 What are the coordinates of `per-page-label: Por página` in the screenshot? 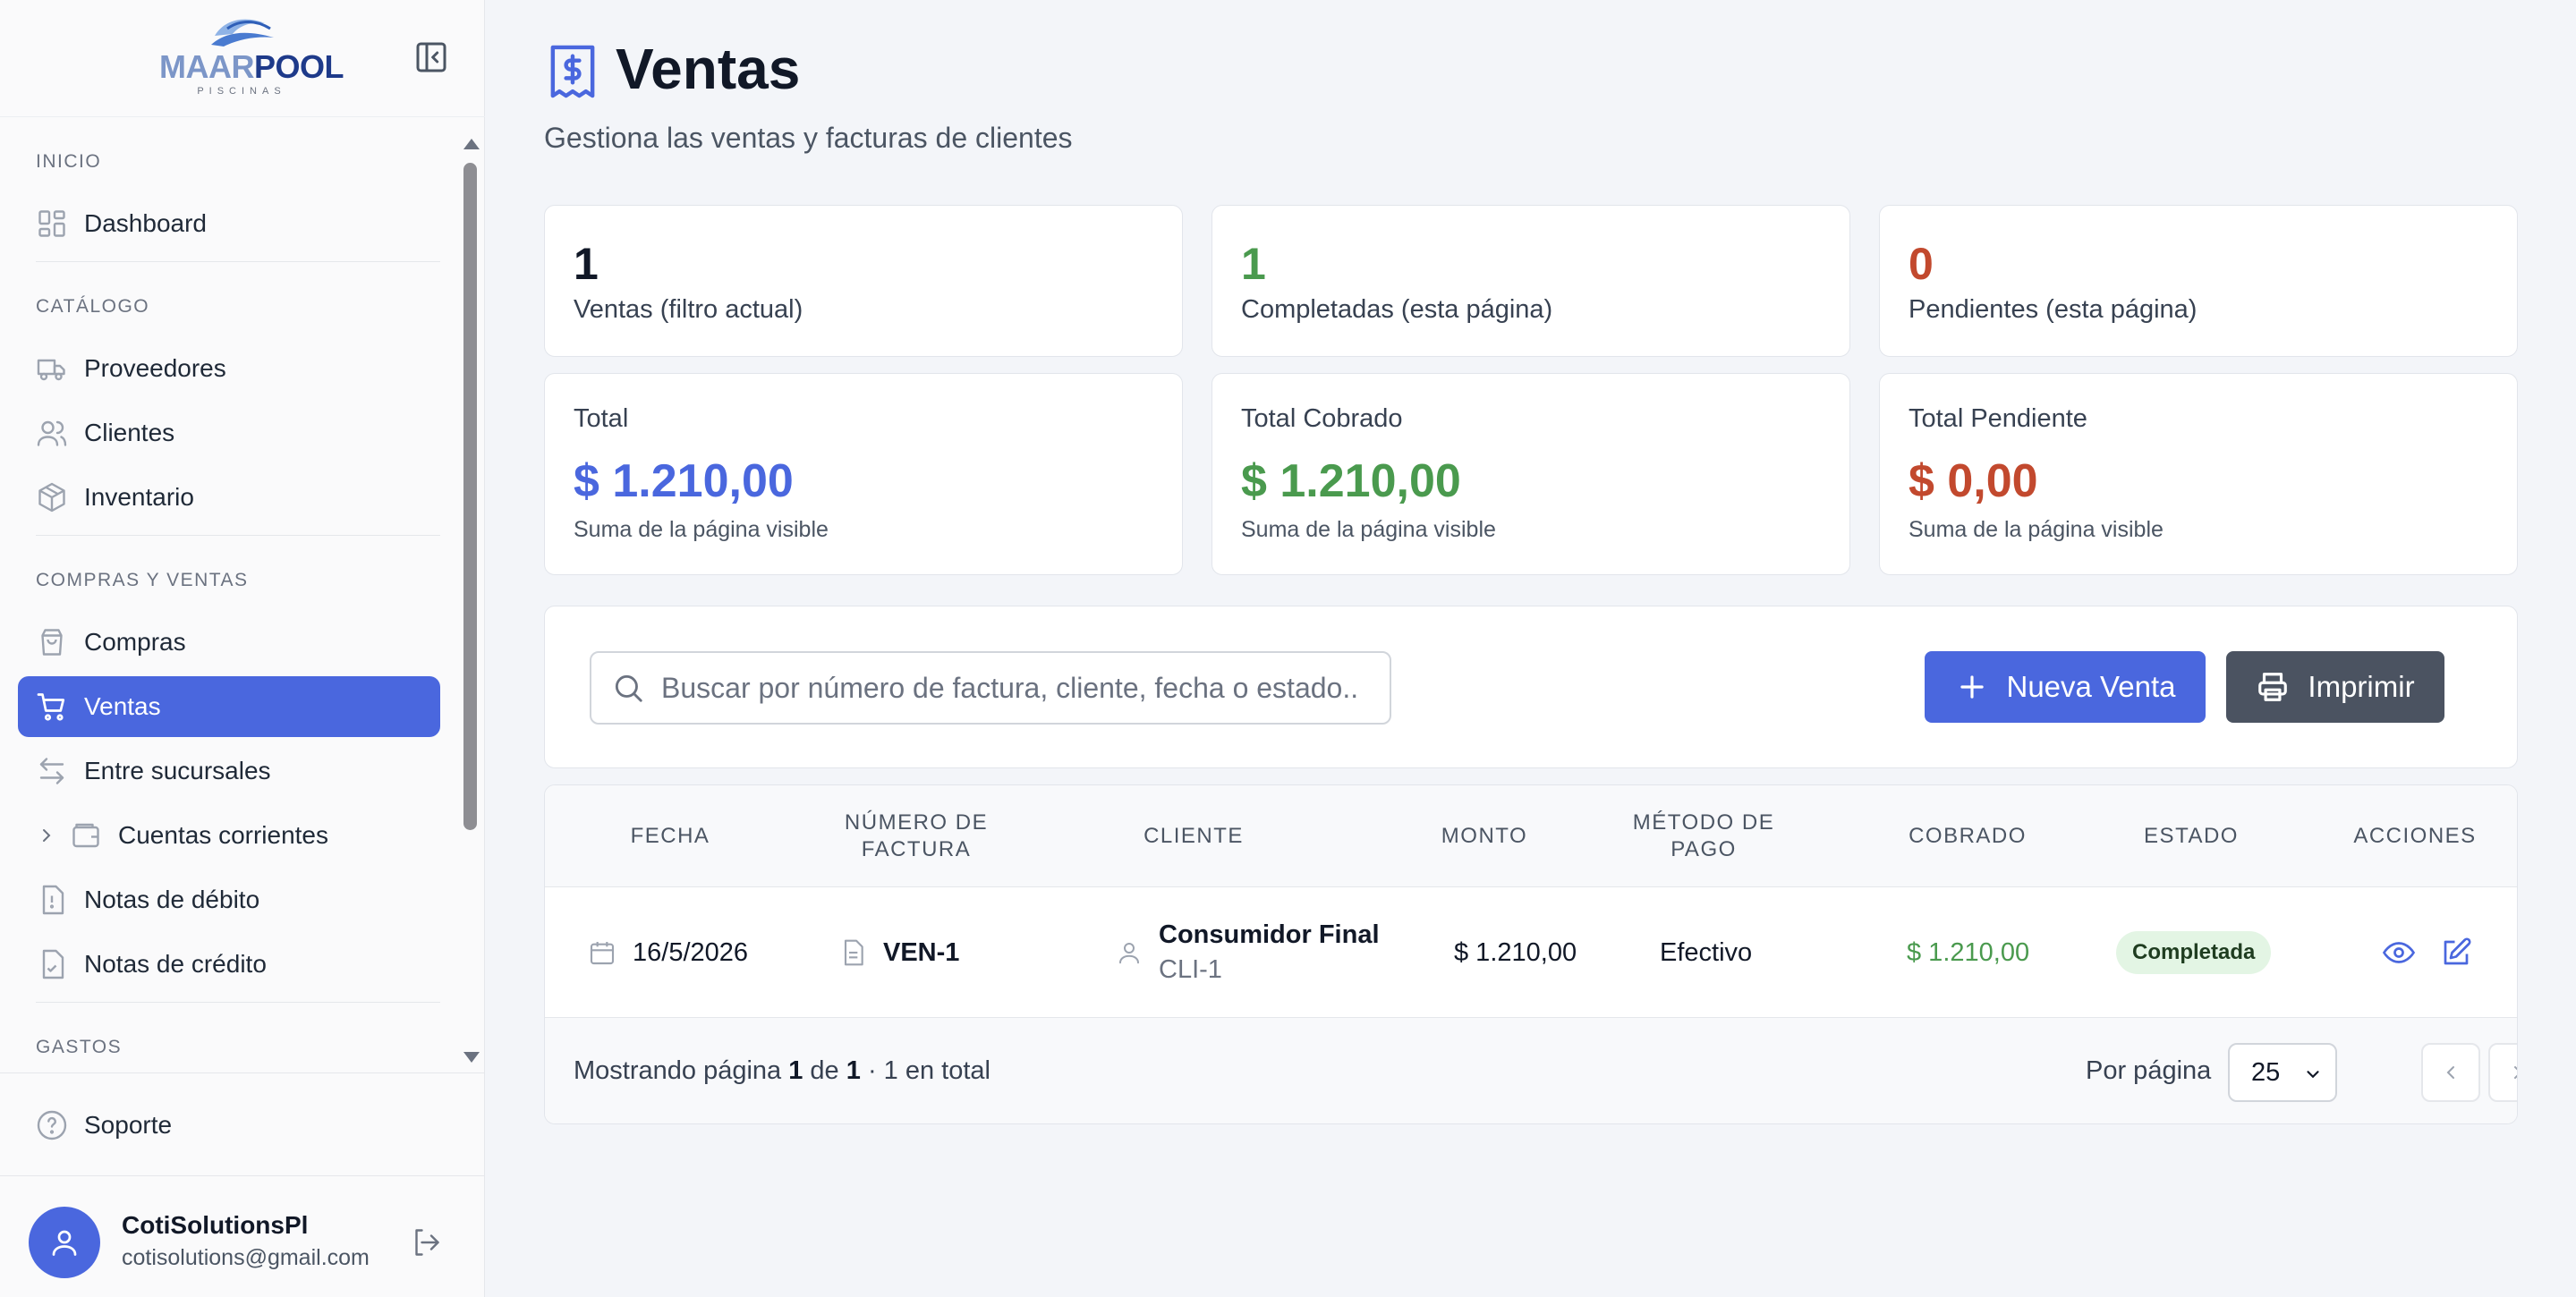 It's located at (2149, 1070).